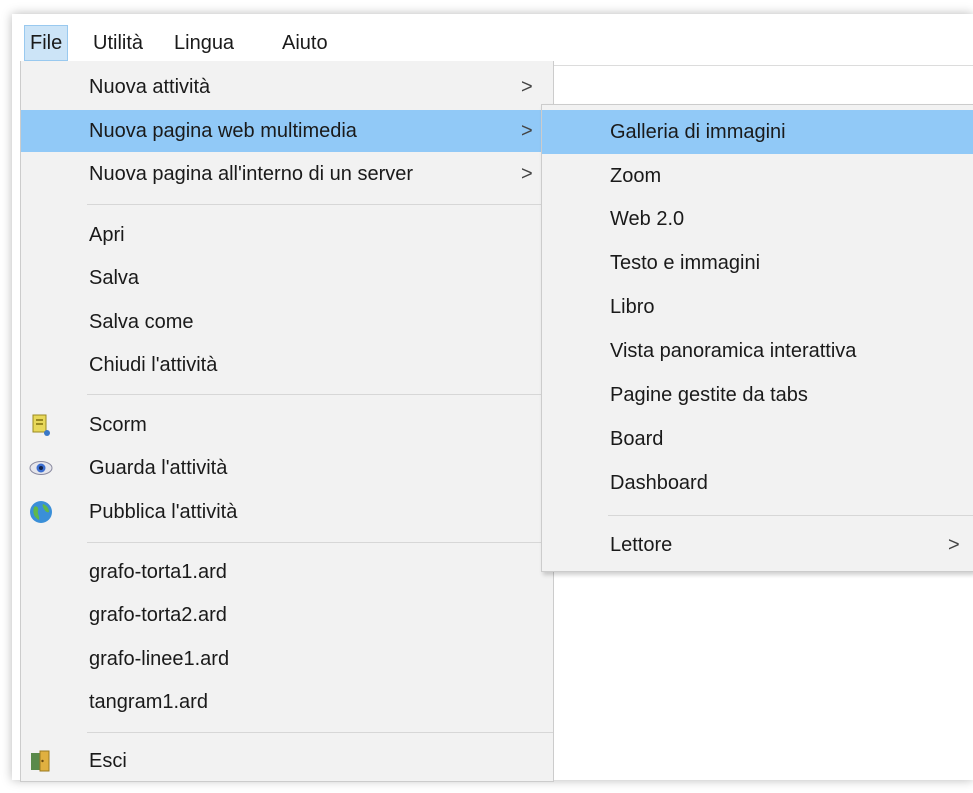  I want to click on submenu-item-label: Dashboard, so click(659, 483).